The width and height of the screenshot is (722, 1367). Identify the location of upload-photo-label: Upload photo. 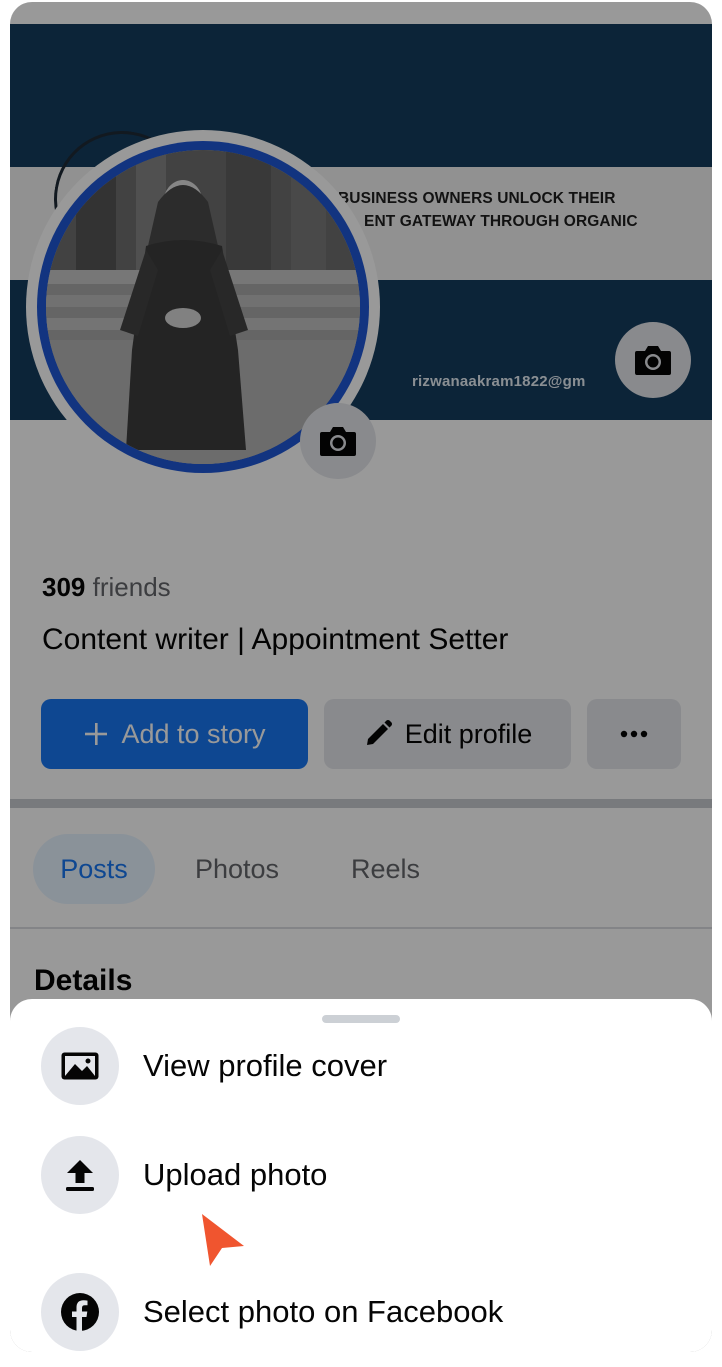
(235, 1174).